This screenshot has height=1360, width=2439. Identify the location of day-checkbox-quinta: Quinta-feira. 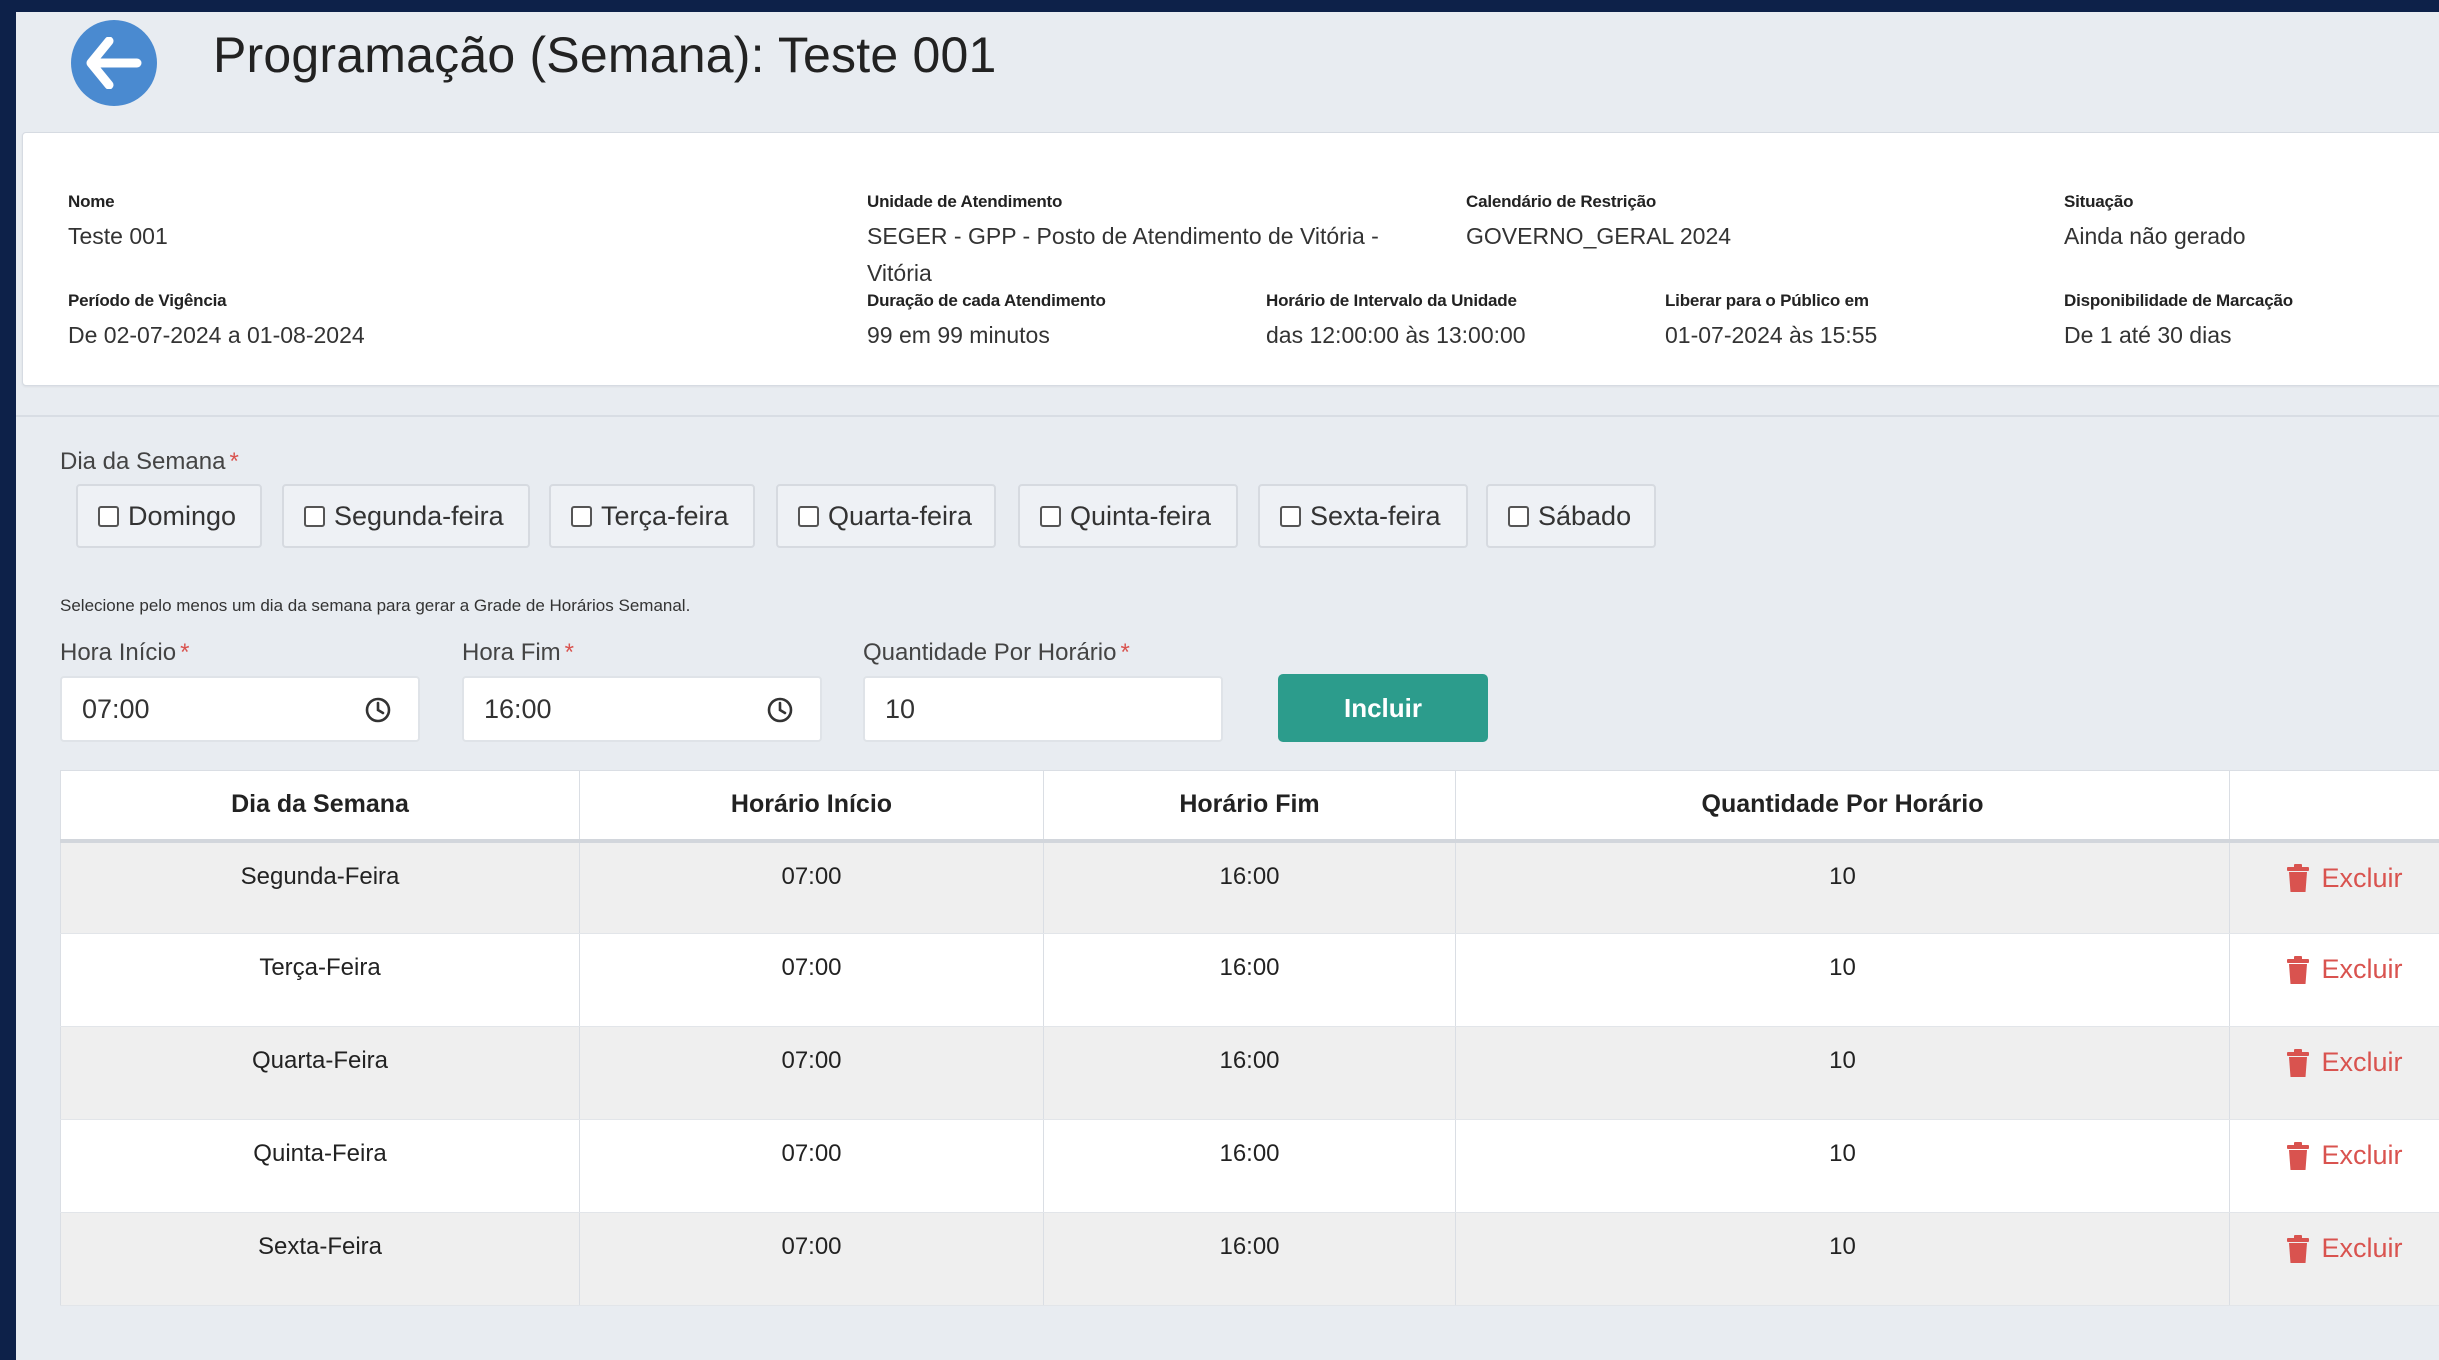
(1128, 516).